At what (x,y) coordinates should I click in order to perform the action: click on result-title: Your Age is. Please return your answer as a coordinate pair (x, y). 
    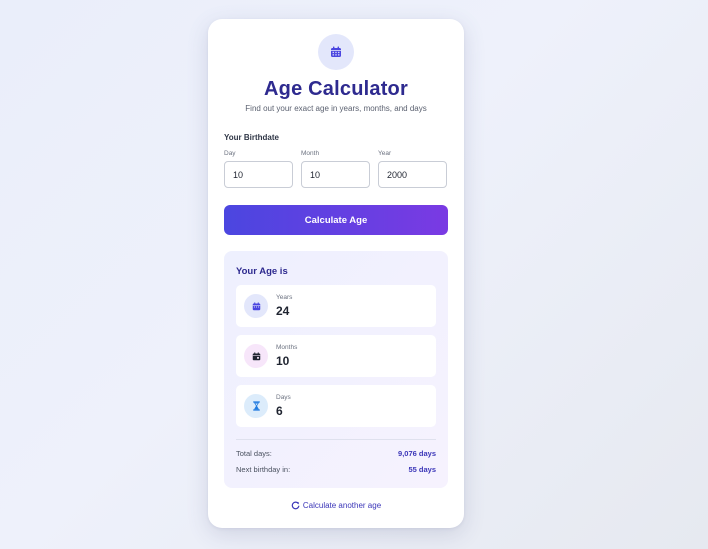
    Looking at the image, I should click on (262, 271).